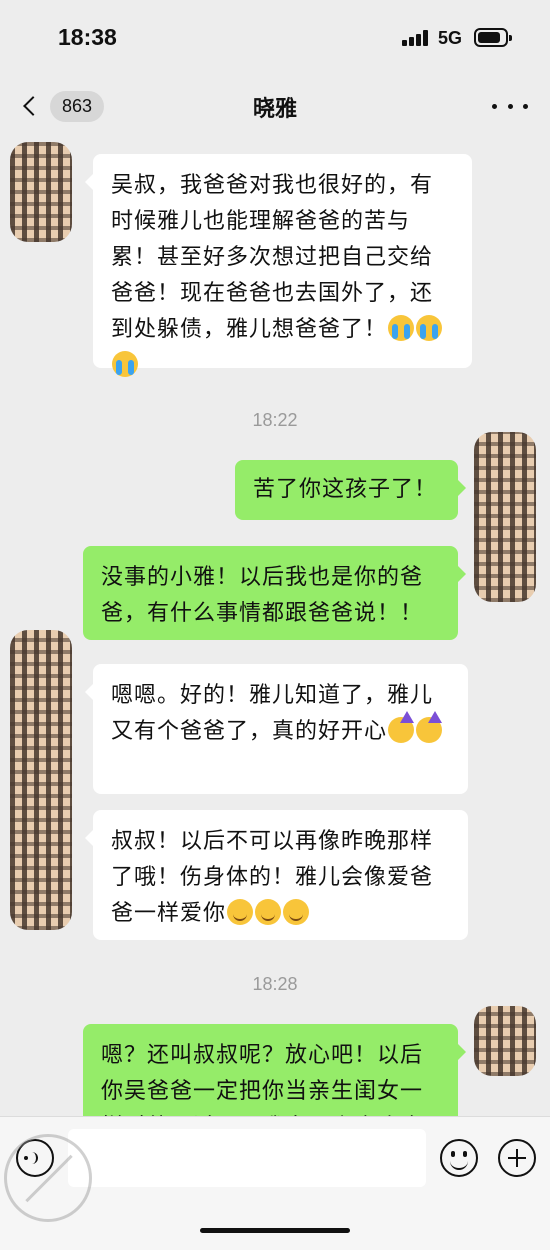 The image size is (550, 1250). What do you see at coordinates (345, 489) in the screenshot?
I see `message-text: 苦了你这孩子了！` at bounding box center [345, 489].